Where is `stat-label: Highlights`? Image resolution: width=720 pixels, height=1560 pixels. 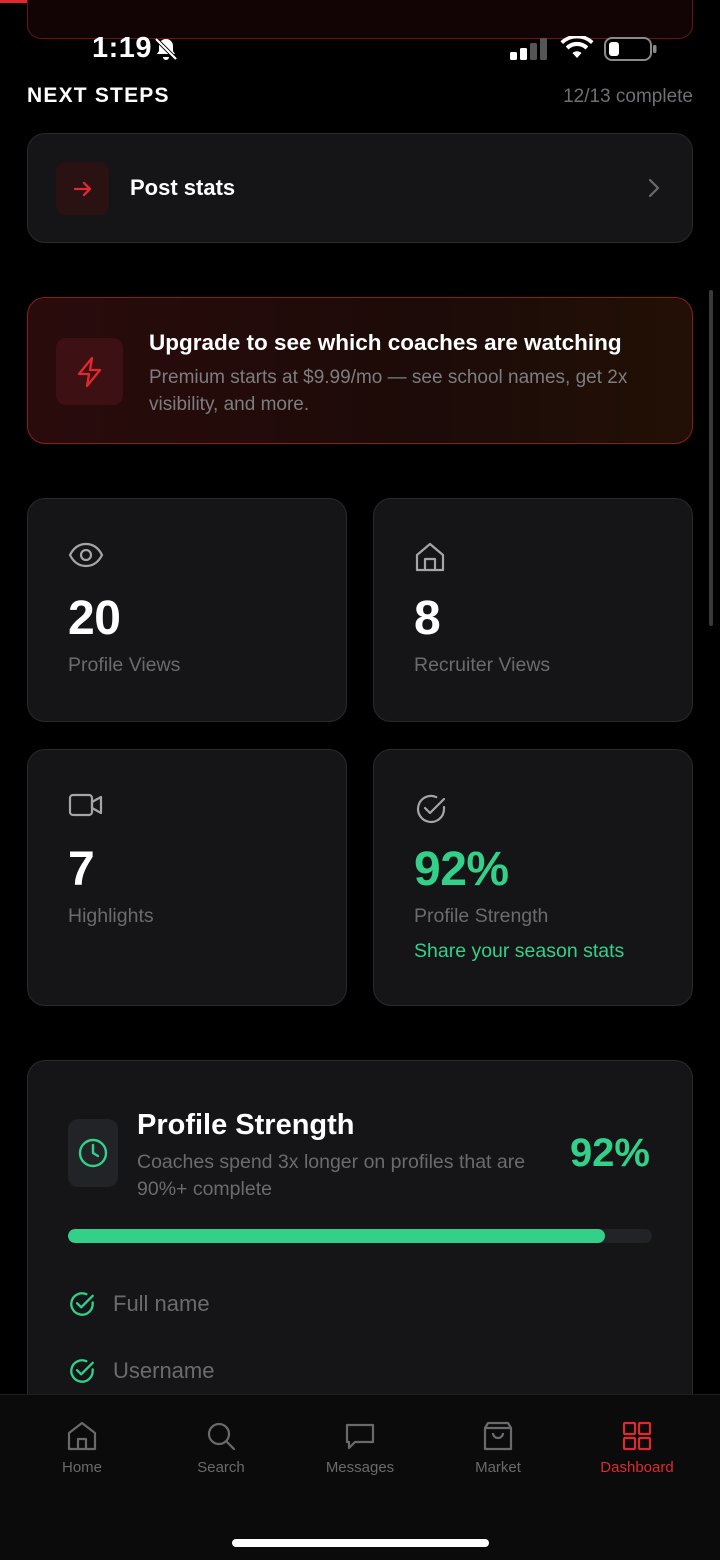
stat-label: Highlights is located at coordinates (111, 916).